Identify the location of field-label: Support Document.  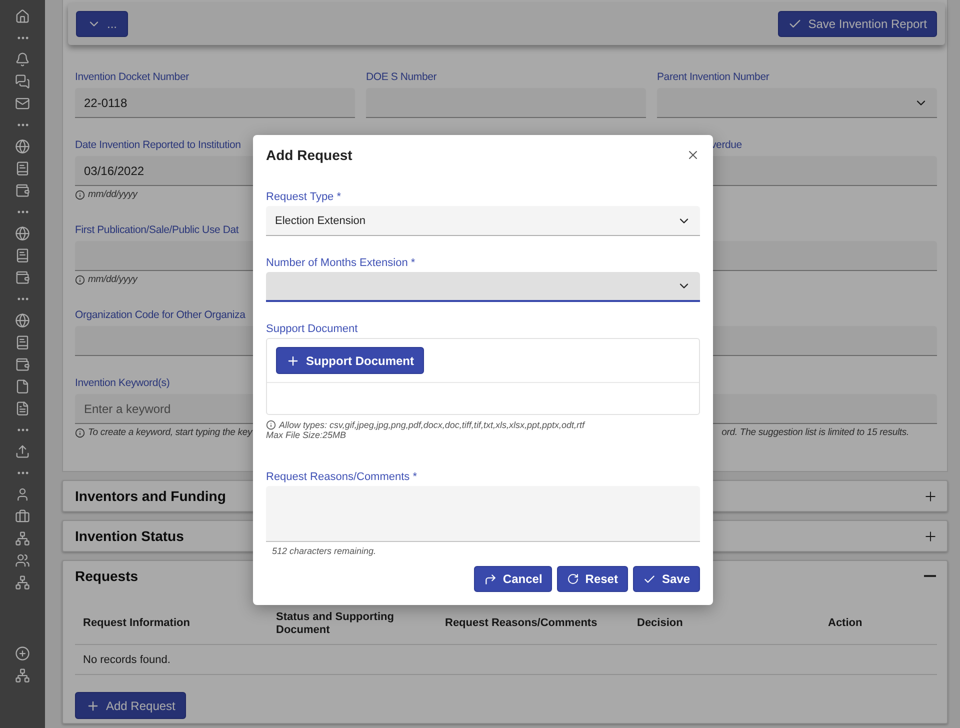
(312, 329).